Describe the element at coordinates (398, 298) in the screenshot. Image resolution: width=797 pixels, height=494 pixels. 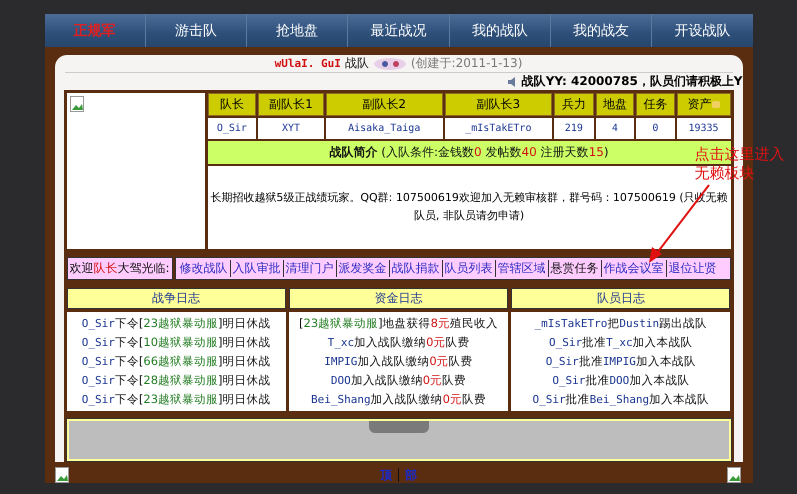
I see `log-header: 资金日志` at that location.